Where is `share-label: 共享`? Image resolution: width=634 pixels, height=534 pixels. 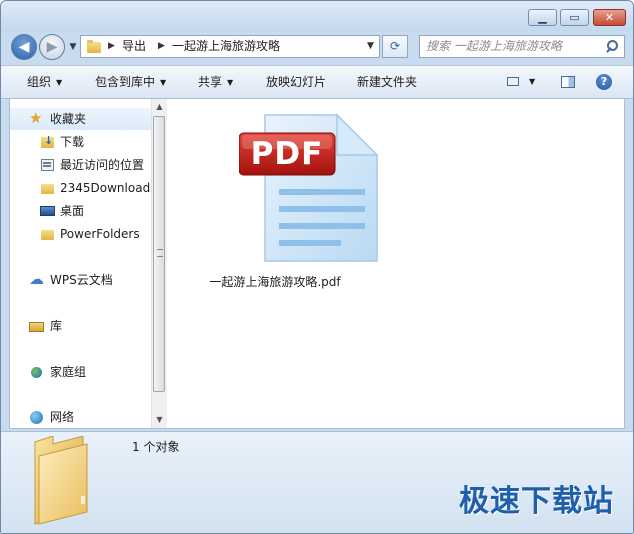
share-label: 共享 is located at coordinates (210, 82).